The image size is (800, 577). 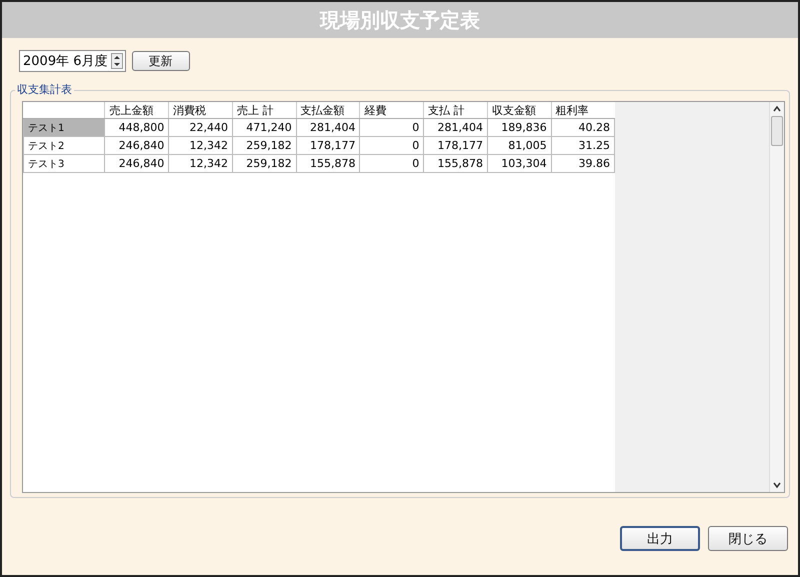 I want to click on row-header: テスト2, so click(x=64, y=145).